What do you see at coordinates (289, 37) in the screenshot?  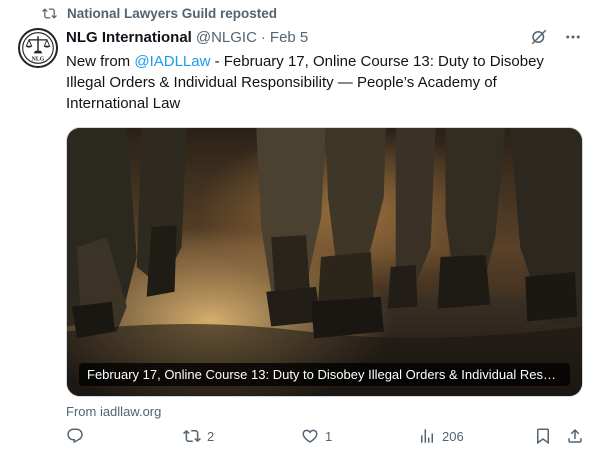 I see `timestamp: Feb 5` at bounding box center [289, 37].